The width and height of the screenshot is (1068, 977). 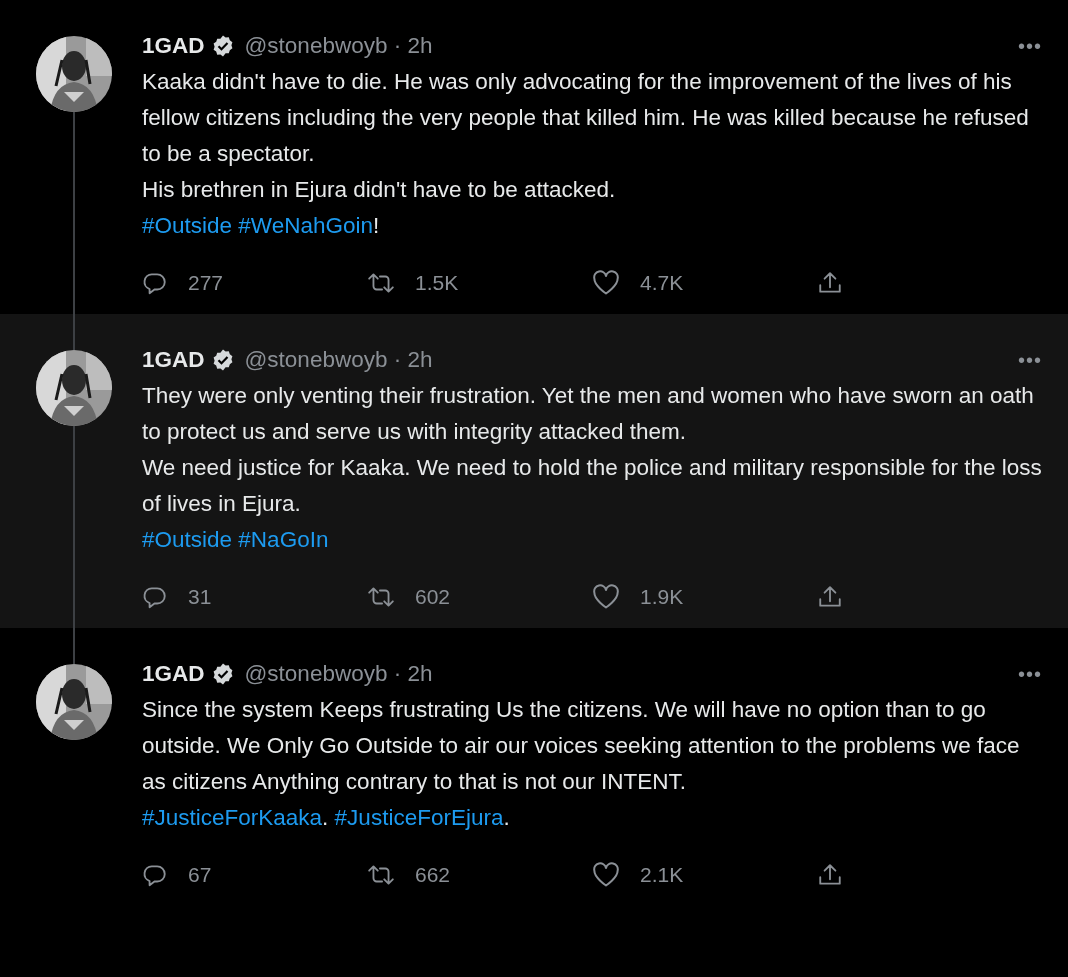 I want to click on reply-count: 277, so click(x=206, y=283).